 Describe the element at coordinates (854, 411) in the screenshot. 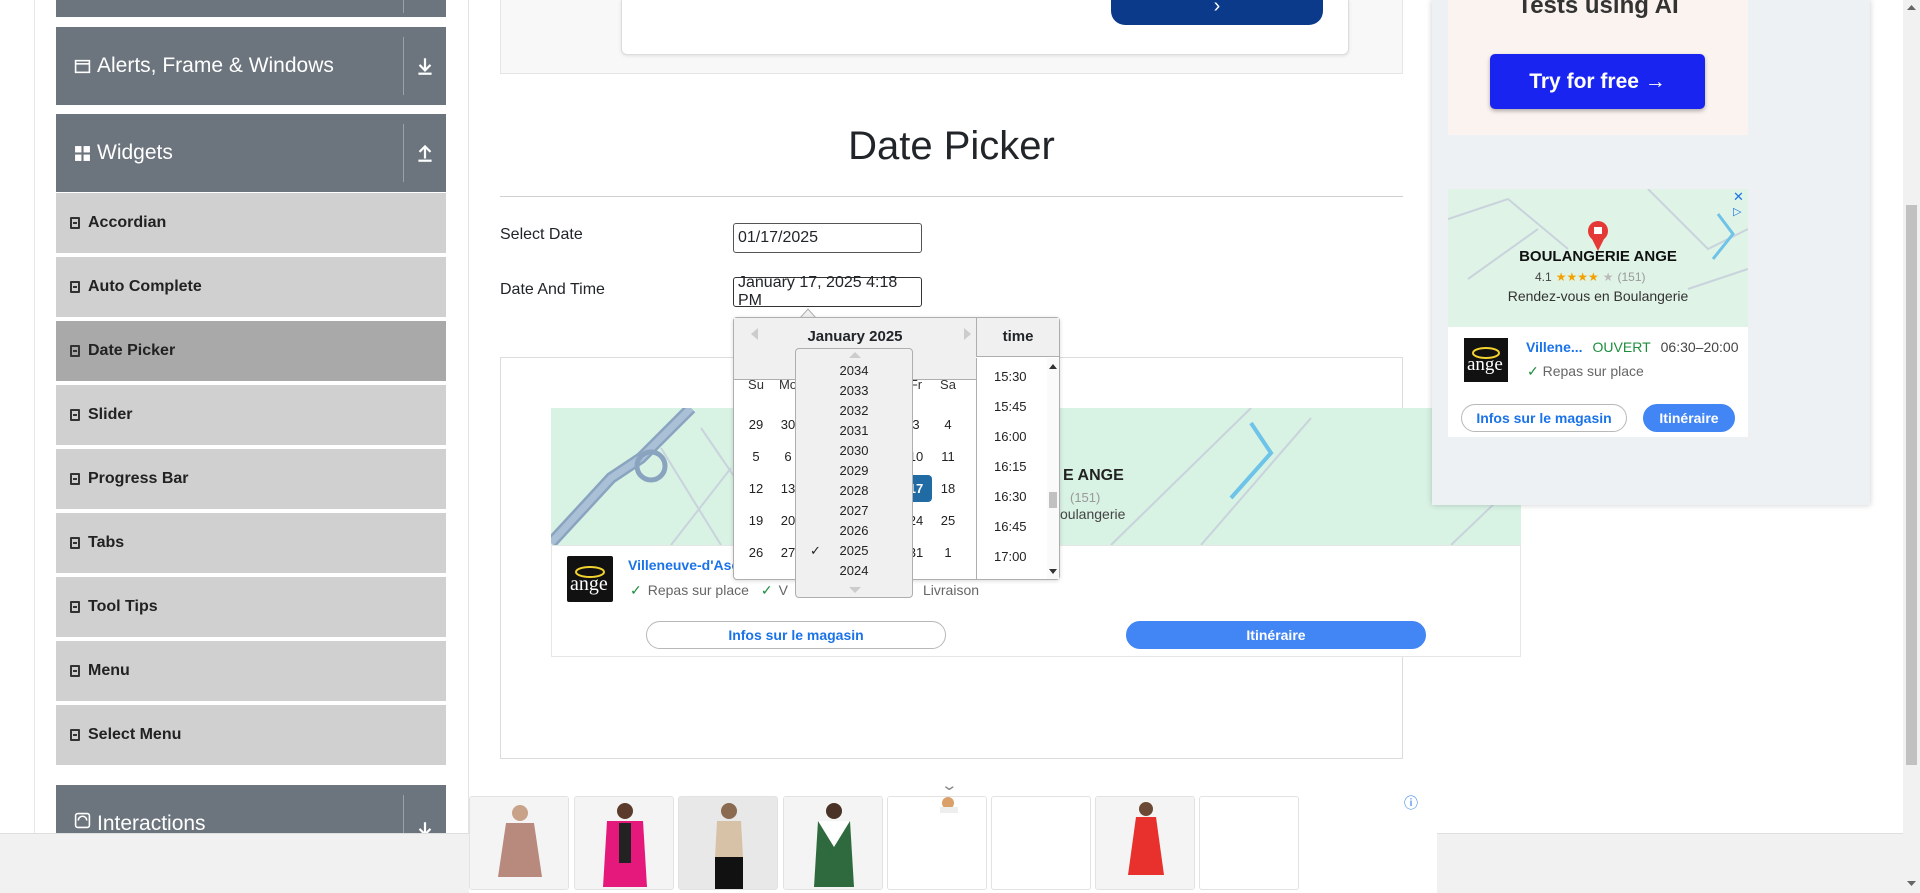

I see `year-option: 2032` at that location.